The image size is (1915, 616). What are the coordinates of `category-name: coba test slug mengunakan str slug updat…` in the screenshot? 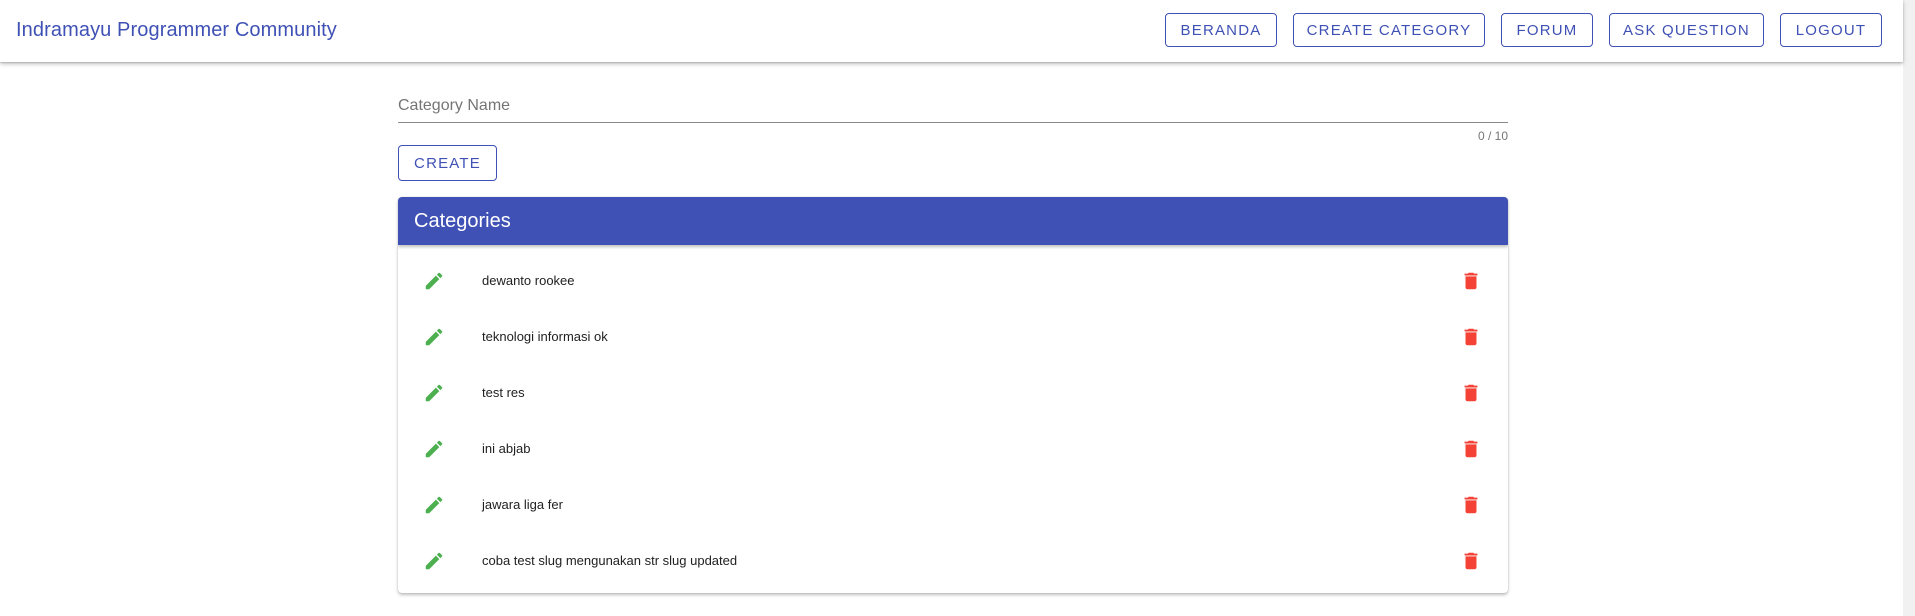 It's located at (610, 560).